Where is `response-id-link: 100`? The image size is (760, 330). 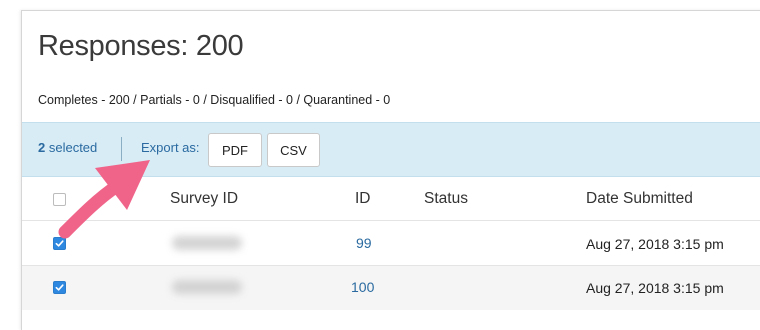
response-id-link: 100 is located at coordinates (362, 287).